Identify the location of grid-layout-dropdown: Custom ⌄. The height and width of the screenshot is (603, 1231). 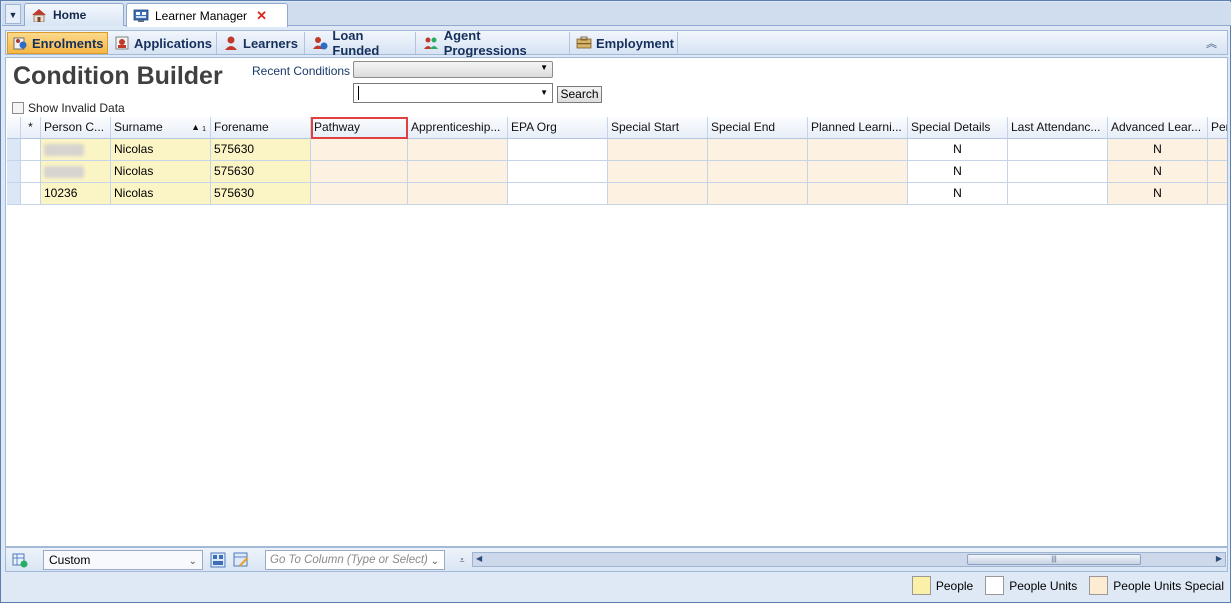
(123, 560).